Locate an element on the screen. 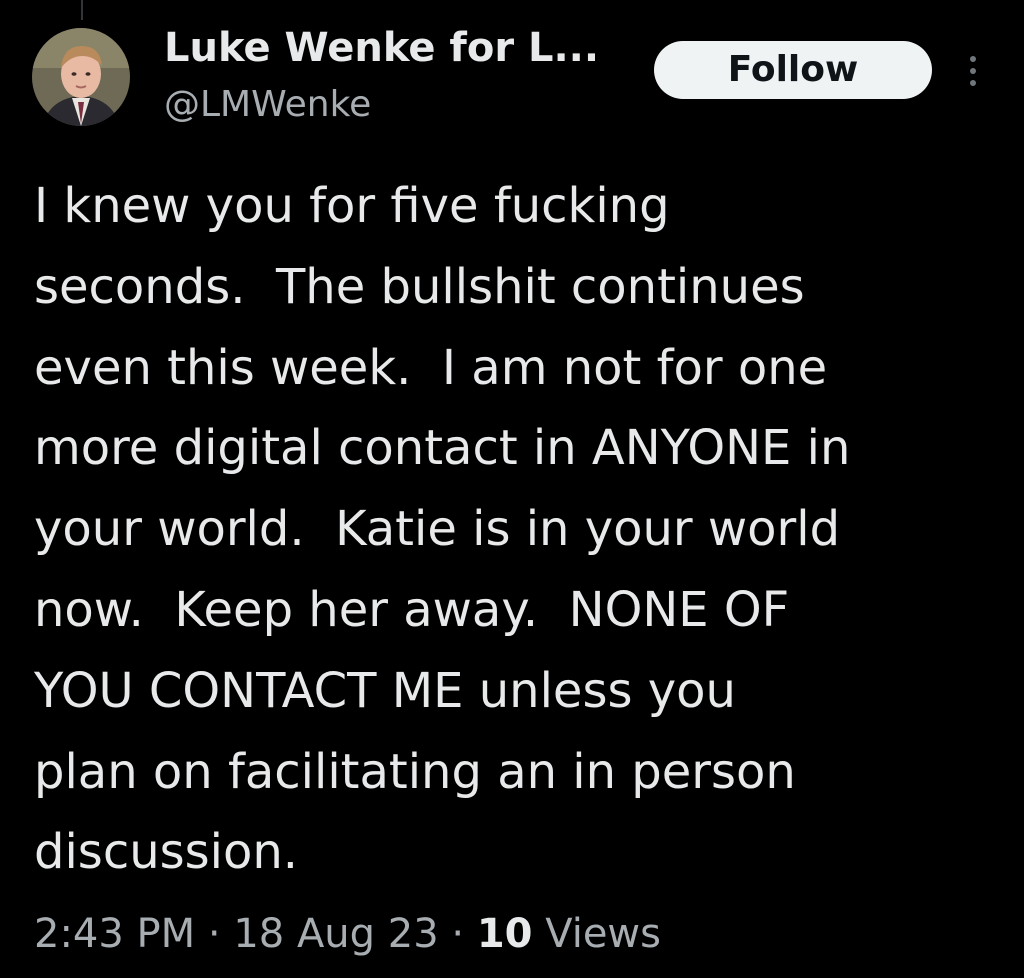 The height and width of the screenshot is (978, 1024). tweet-date: 18 Aug 23 is located at coordinates (335, 934).